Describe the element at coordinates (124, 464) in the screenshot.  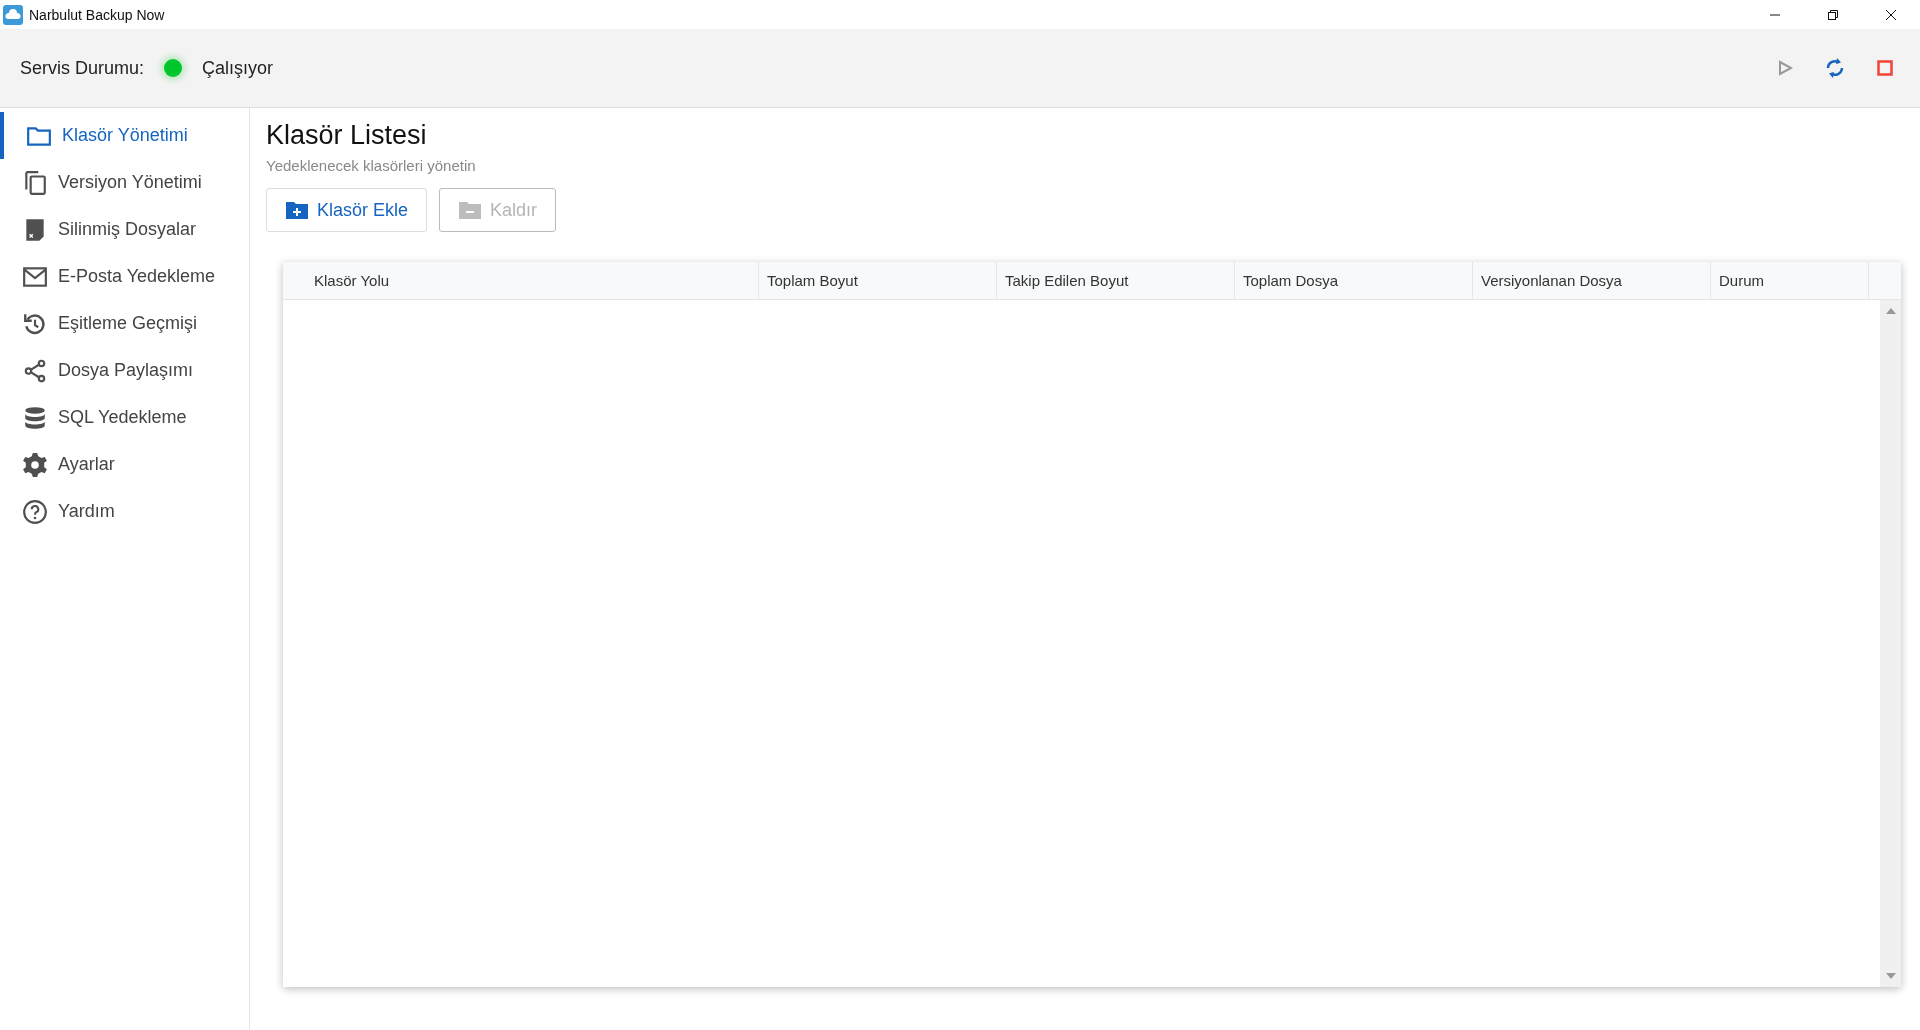
I see `sidebar-item: Ayarlar` at that location.